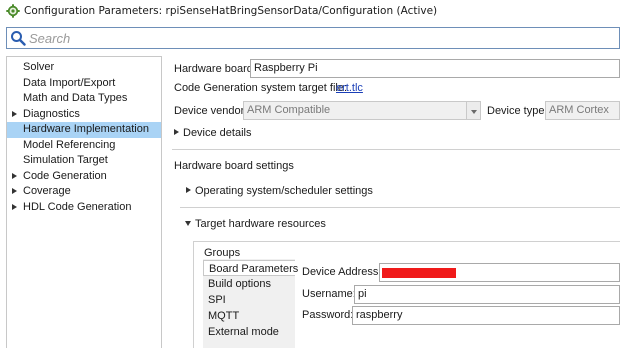 The image size is (620, 348). I want to click on username-label: Username:, so click(329, 294).